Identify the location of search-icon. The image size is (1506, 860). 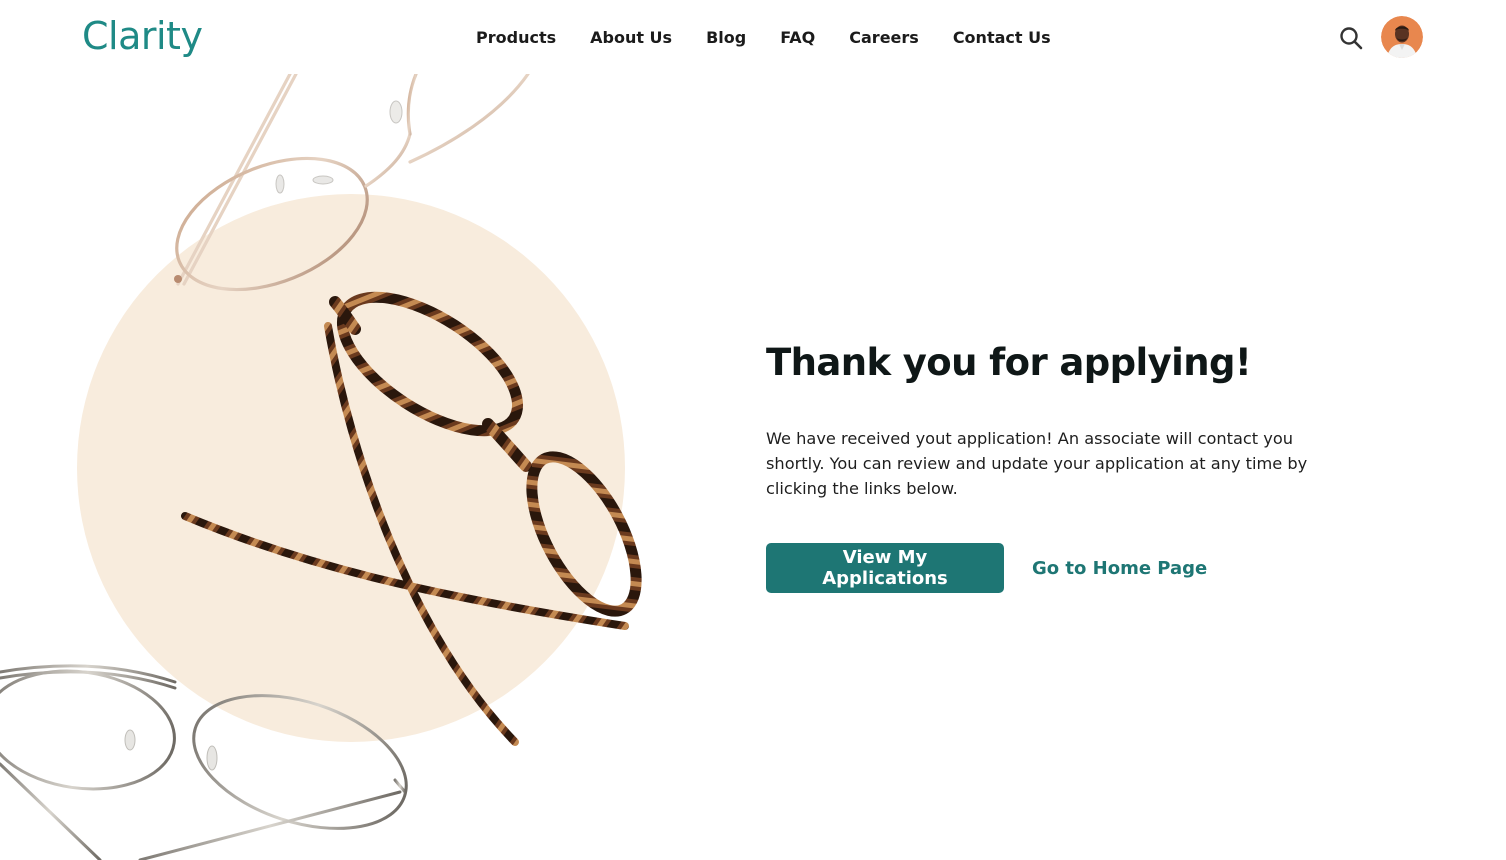
(1351, 38).